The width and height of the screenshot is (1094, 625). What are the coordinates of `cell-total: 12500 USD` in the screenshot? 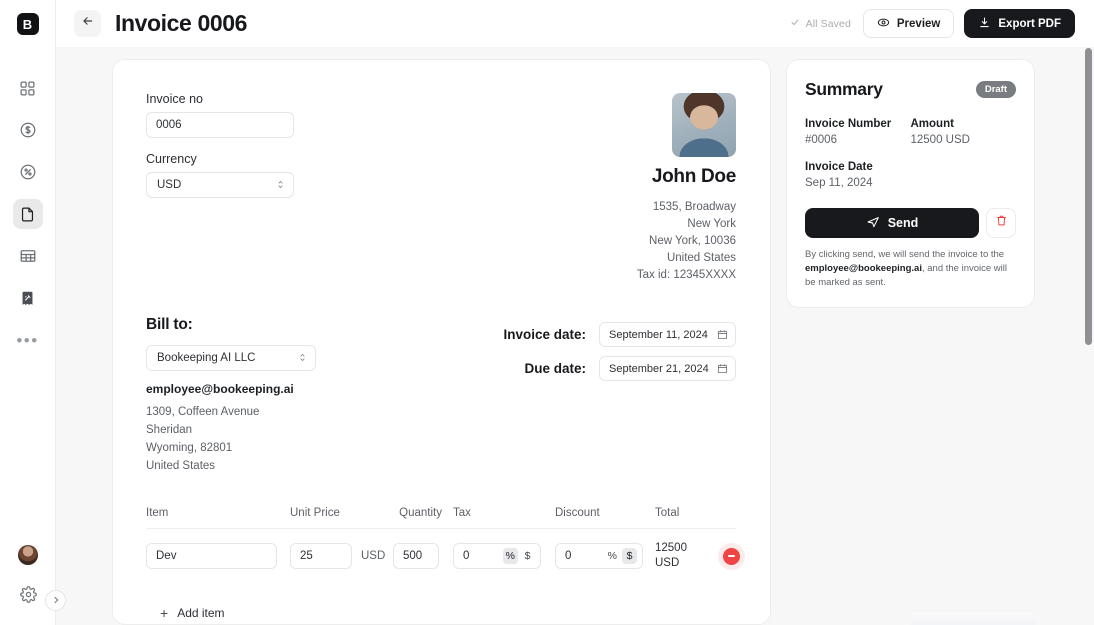 It's located at (681, 556).